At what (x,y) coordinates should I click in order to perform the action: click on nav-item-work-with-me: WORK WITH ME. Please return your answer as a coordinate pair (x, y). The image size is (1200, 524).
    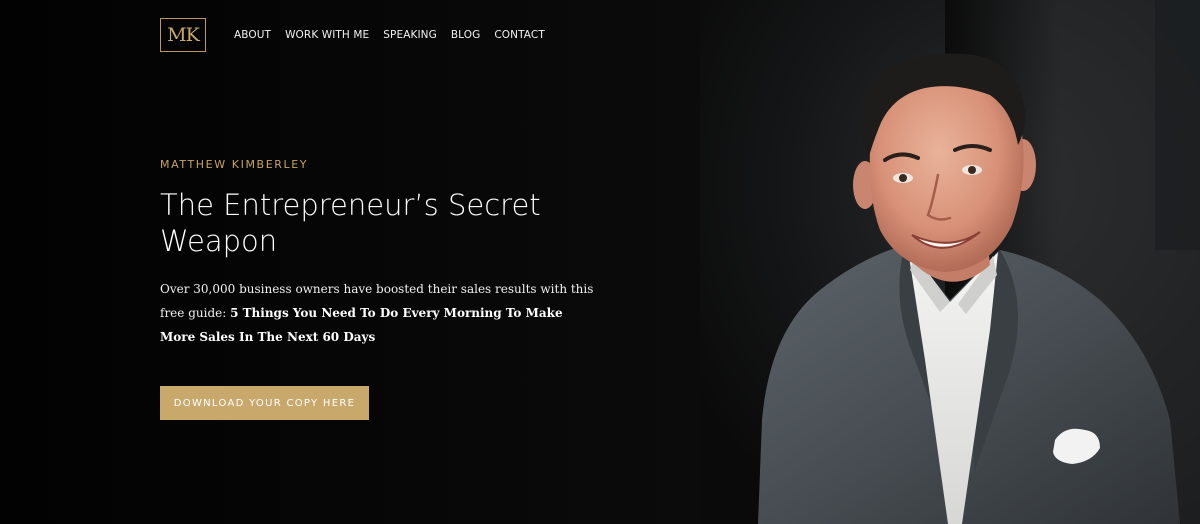
    Looking at the image, I should click on (327, 35).